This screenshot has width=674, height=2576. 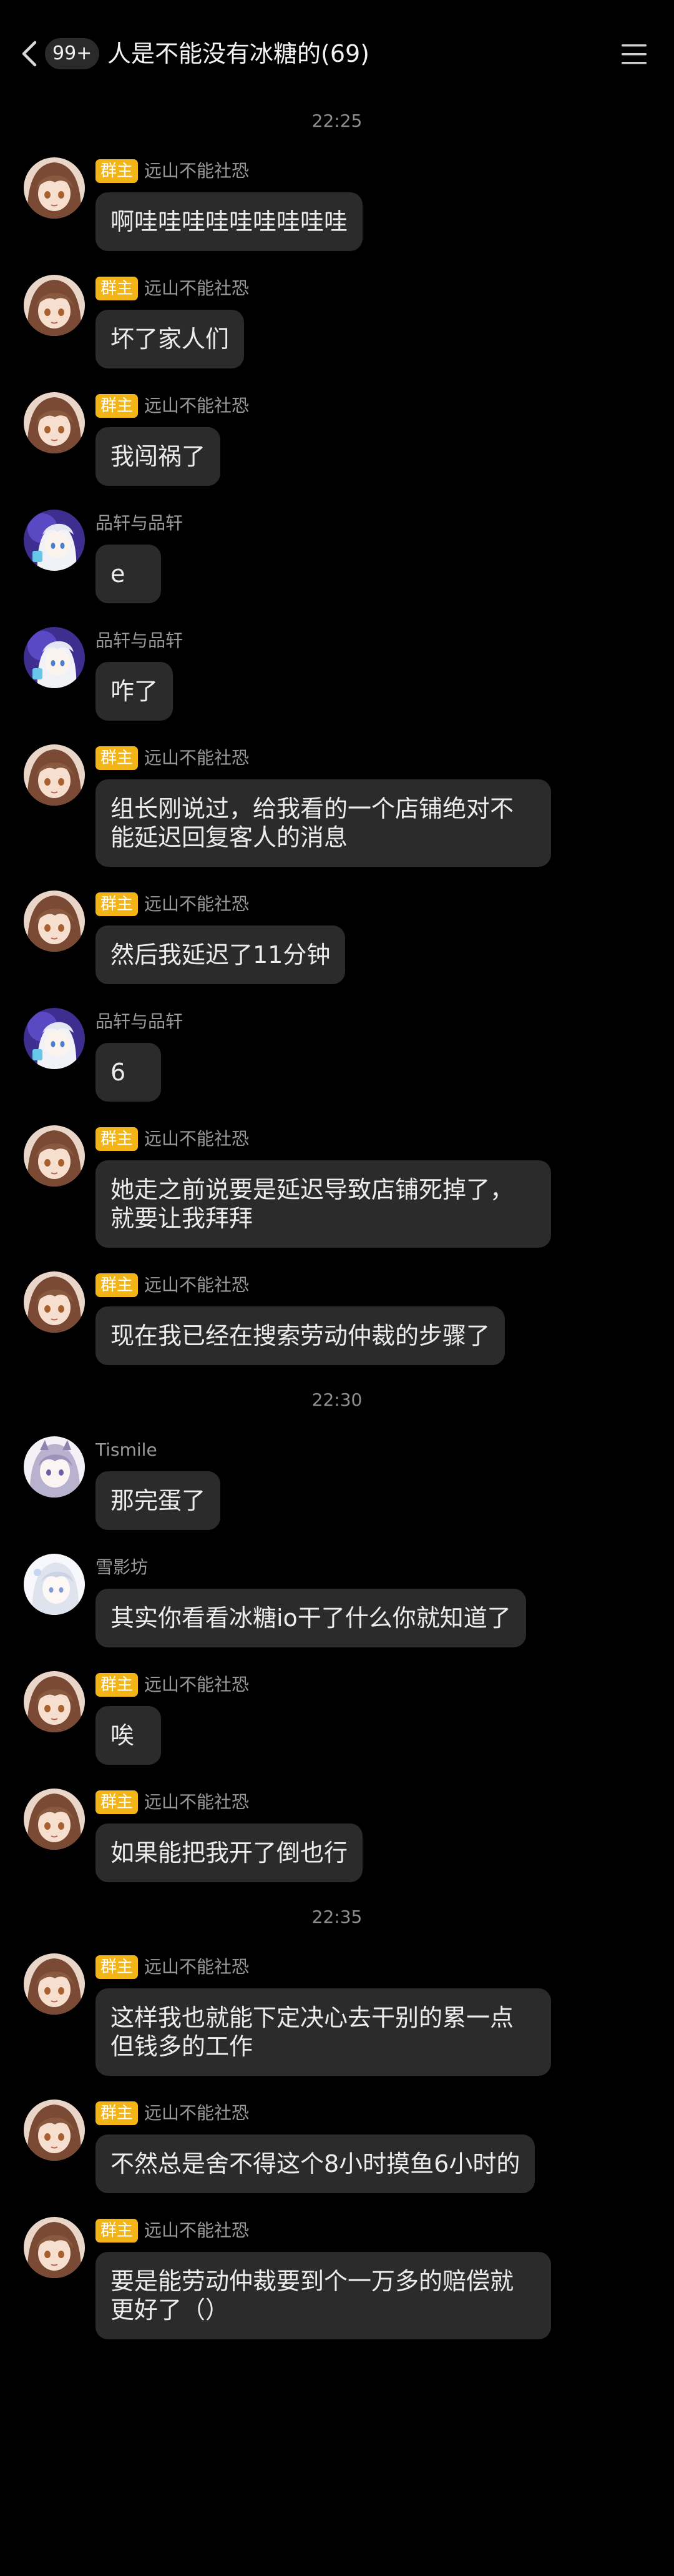 What do you see at coordinates (128, 574) in the screenshot?
I see `message-bubble: e` at bounding box center [128, 574].